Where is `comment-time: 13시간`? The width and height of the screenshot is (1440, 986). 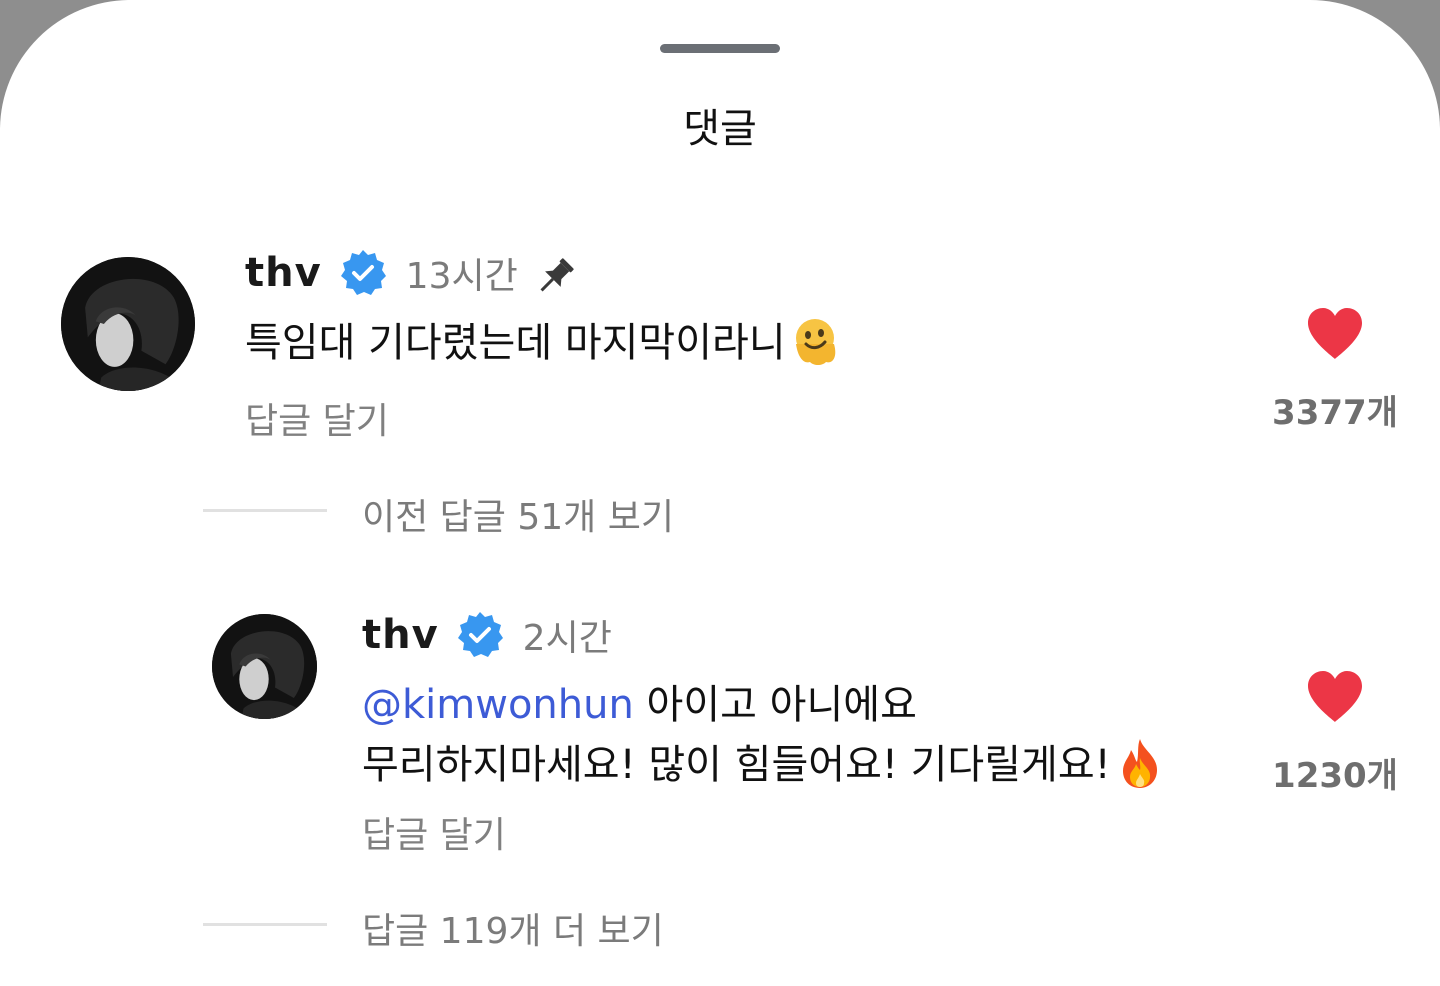 comment-time: 13시간 is located at coordinates (461, 276).